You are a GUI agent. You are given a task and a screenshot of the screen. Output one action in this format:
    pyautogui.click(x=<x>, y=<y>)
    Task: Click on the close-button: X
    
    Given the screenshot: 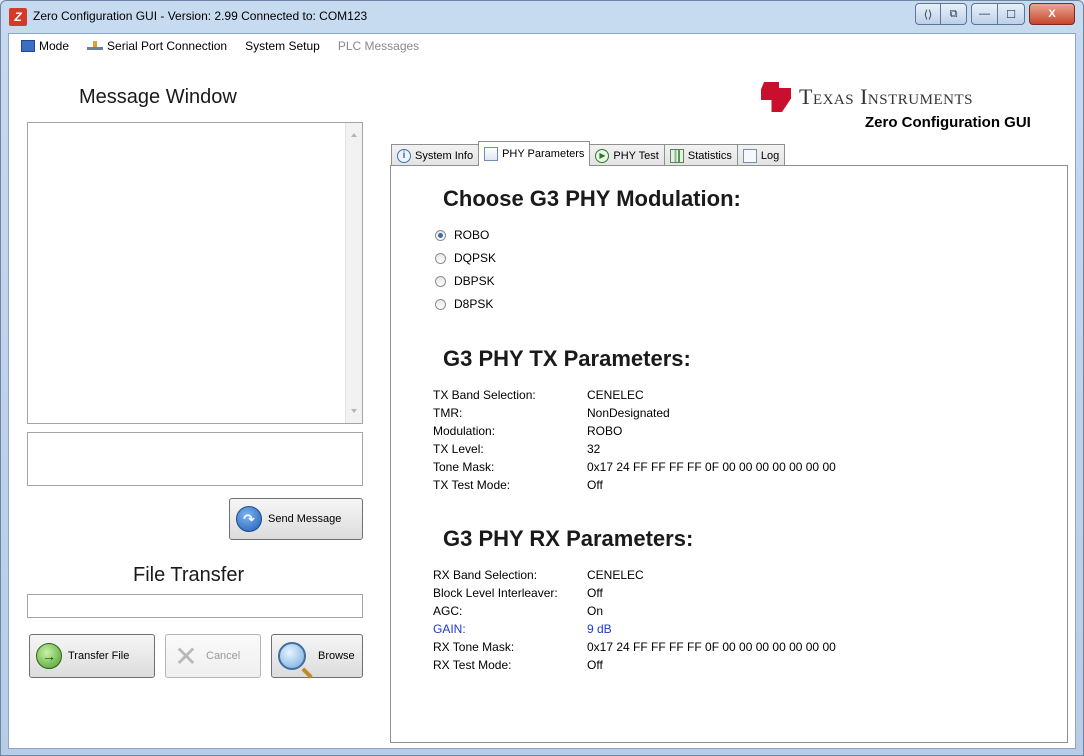 What is the action you would take?
    pyautogui.click(x=1052, y=14)
    